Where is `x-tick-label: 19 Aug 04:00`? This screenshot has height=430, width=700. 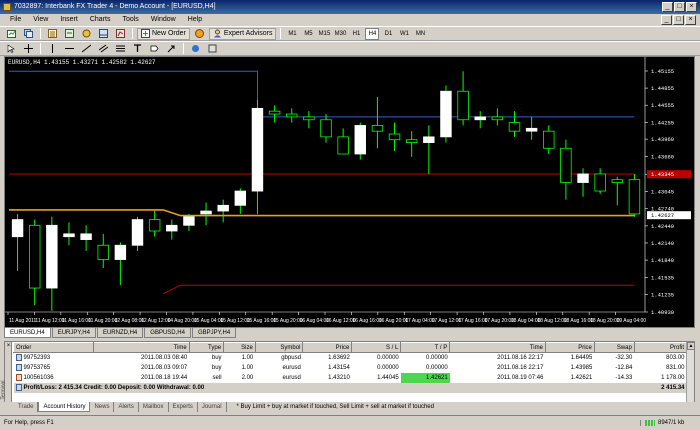
x-tick-label: 19 Aug 04:00 is located at coordinates (632, 321).